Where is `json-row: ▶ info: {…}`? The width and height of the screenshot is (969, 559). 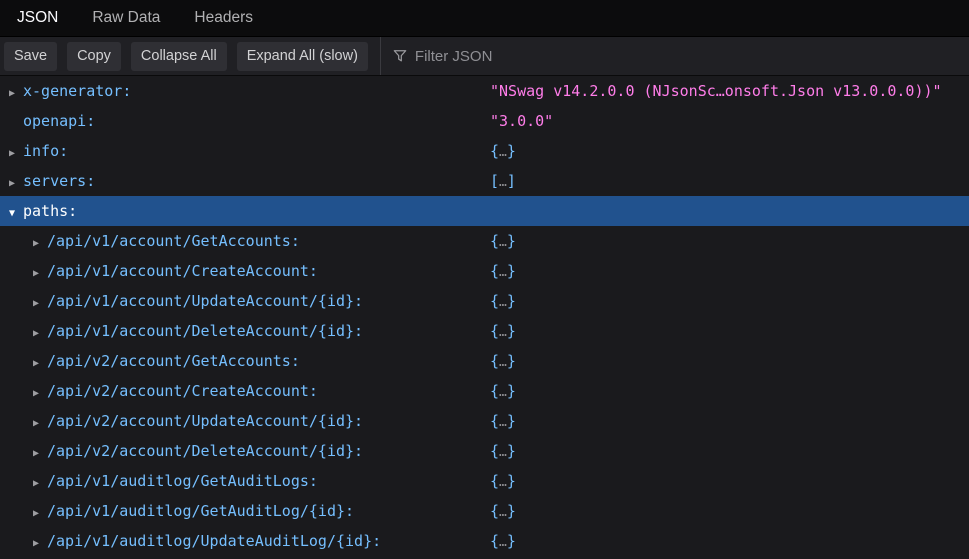 json-row: ▶ info: {…} is located at coordinates (484, 151).